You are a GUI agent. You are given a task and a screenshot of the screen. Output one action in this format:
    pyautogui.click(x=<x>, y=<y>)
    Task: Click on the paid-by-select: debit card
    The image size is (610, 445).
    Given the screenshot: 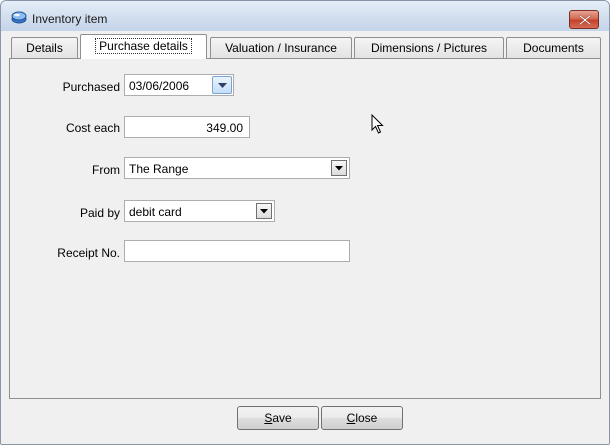 What is the action you would take?
    pyautogui.click(x=199, y=211)
    